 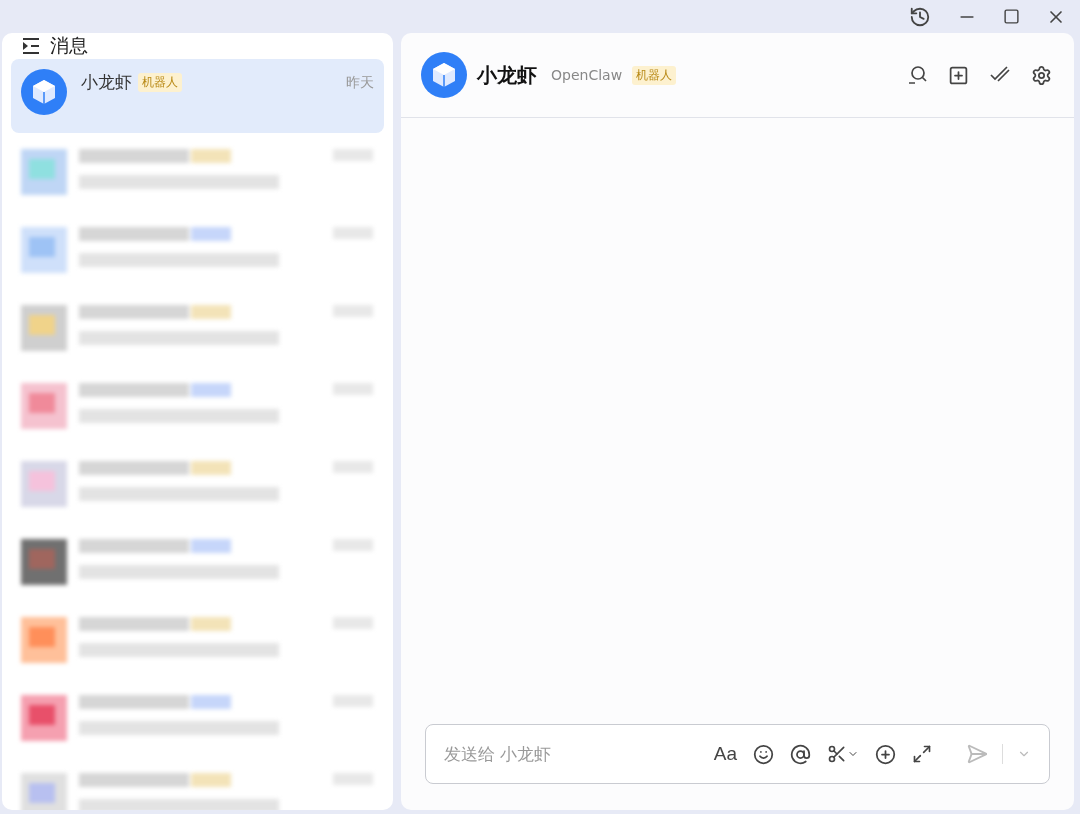 What do you see at coordinates (725, 754) in the screenshot?
I see `format-button: Aa` at bounding box center [725, 754].